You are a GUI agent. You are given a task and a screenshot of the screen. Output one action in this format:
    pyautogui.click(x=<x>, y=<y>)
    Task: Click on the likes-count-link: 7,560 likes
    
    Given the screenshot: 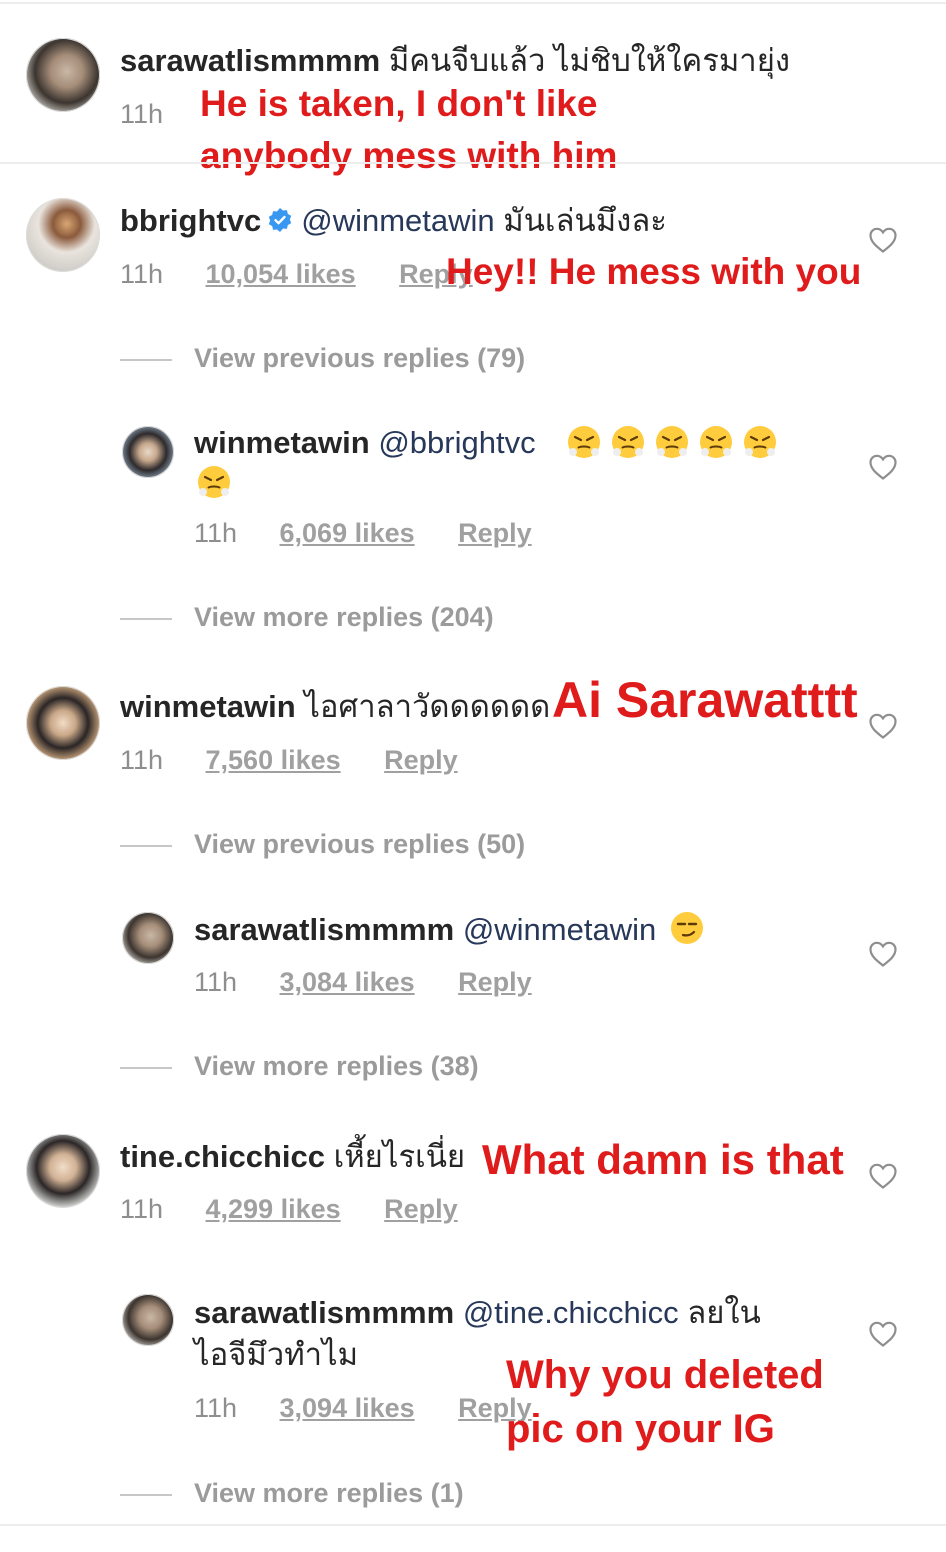 What is the action you would take?
    pyautogui.click(x=273, y=760)
    